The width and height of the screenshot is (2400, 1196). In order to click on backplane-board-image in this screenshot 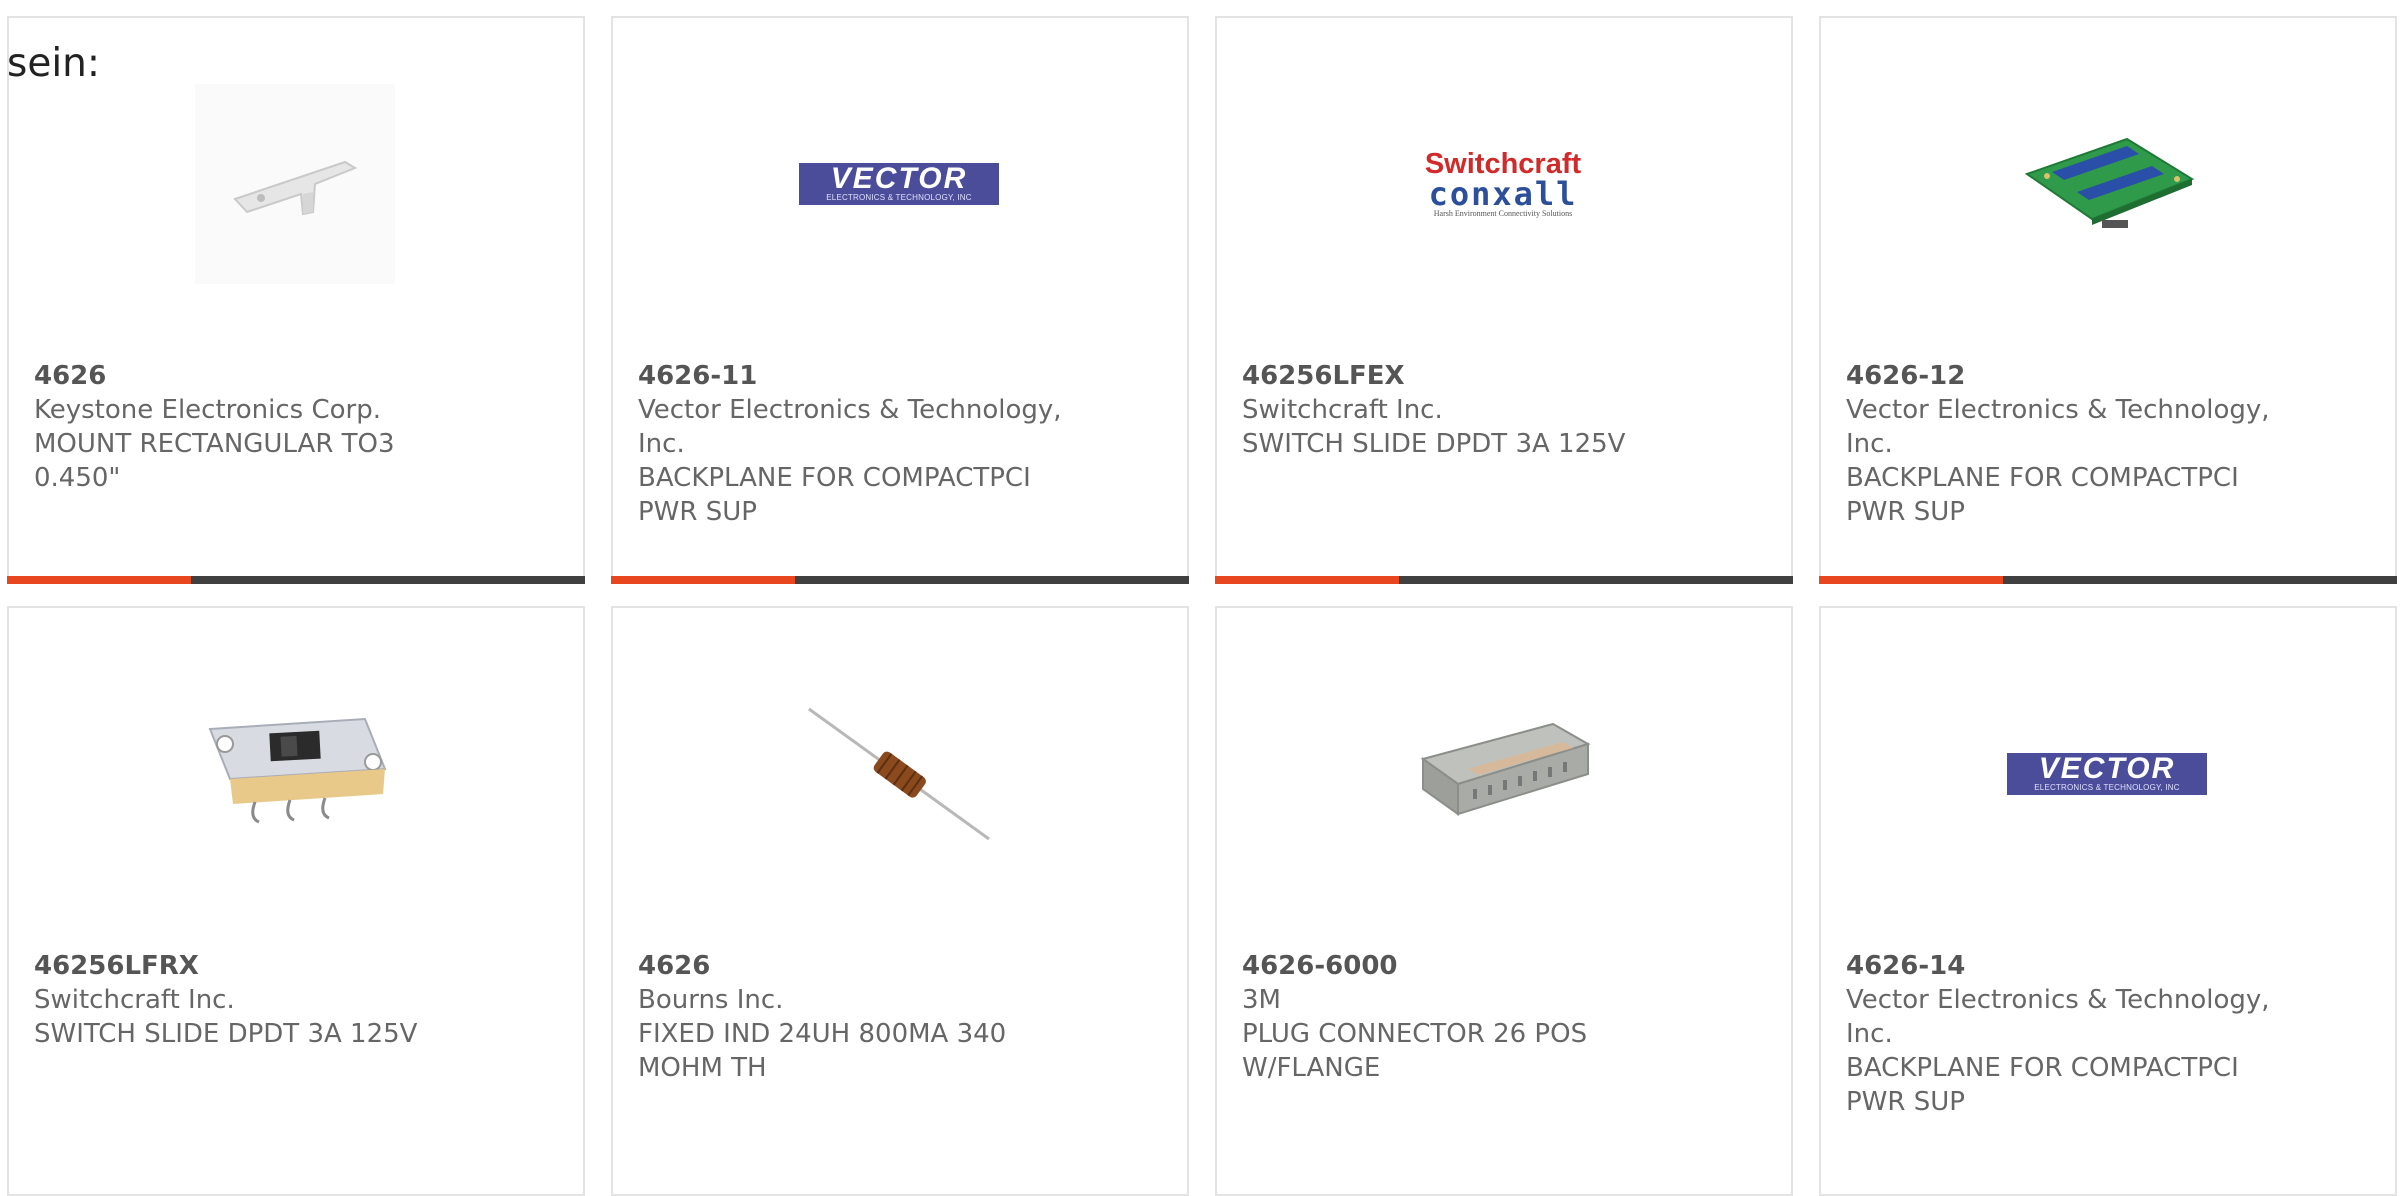, I will do `click(2109, 182)`.